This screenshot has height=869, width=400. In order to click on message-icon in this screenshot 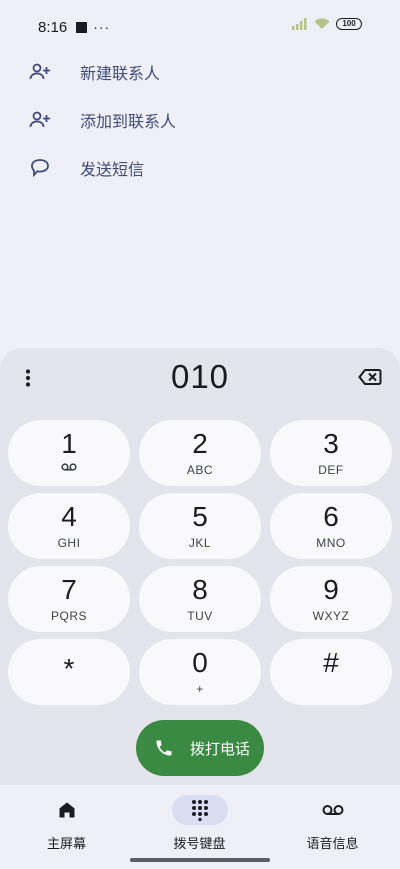, I will do `click(40, 168)`.